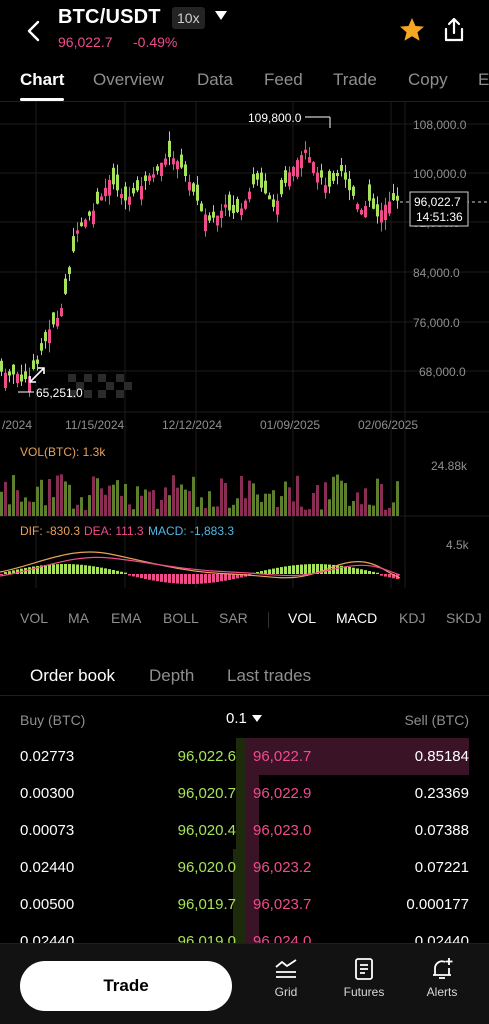 Image resolution: width=489 pixels, height=1024 pixels. I want to click on y-tick: 84,000.0, so click(436, 273).